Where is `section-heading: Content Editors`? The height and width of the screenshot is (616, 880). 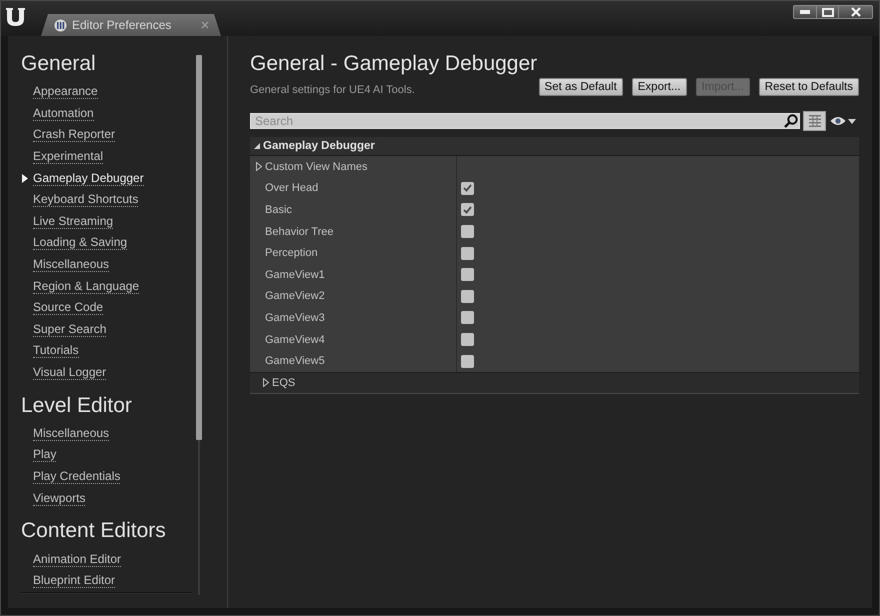
section-heading: Content Editors is located at coordinates (94, 531).